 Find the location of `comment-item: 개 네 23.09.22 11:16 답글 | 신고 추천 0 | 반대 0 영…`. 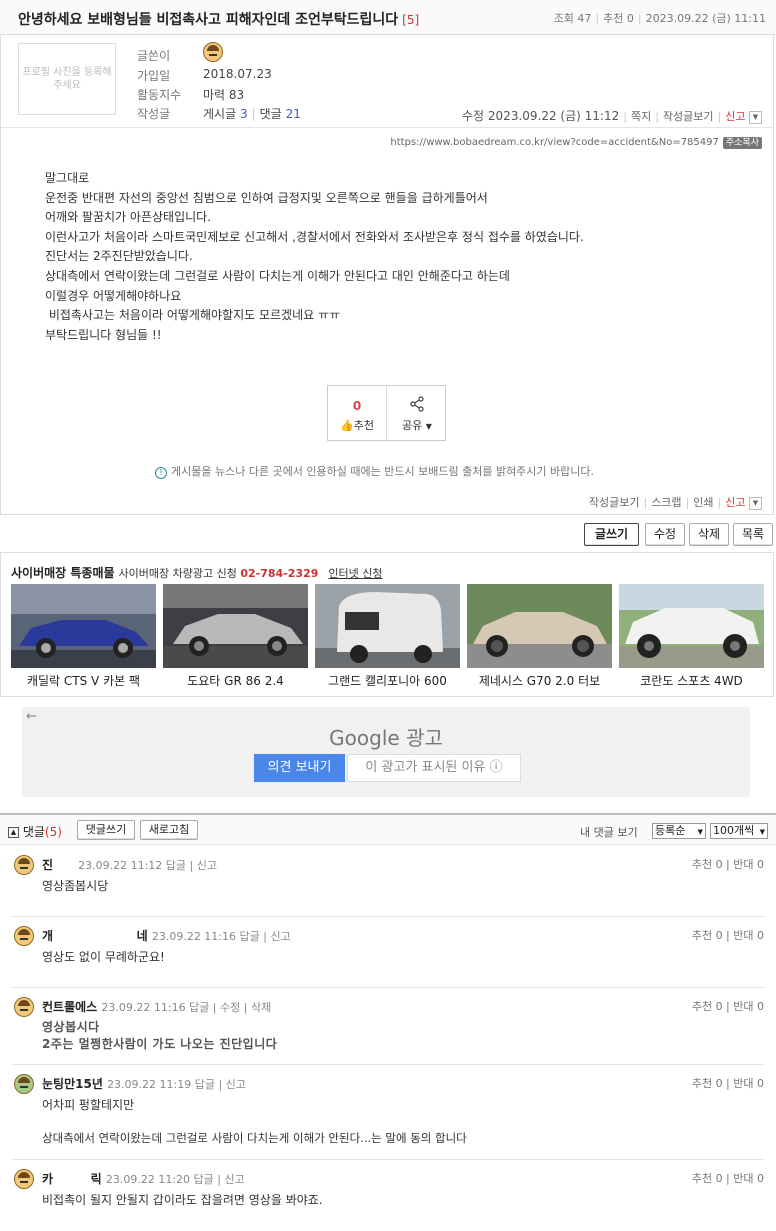

comment-item: 개 네 23.09.22 11:16 답글 | 신고 추천 0 | 반대 0 영… is located at coordinates (388, 957).